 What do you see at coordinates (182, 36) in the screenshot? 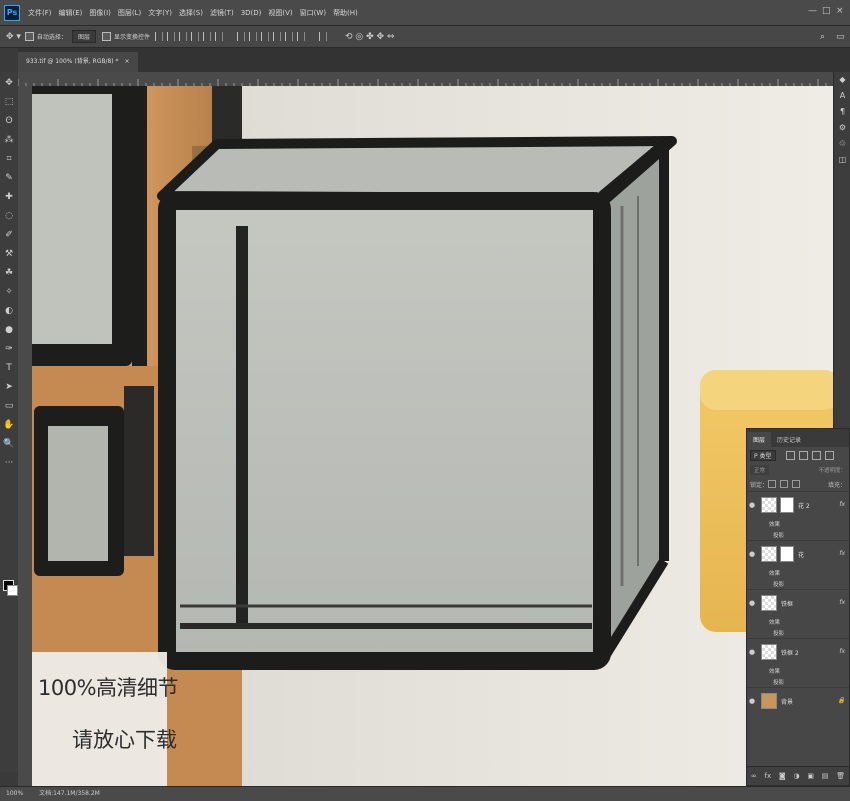
I see `align-bottom-icon` at bounding box center [182, 36].